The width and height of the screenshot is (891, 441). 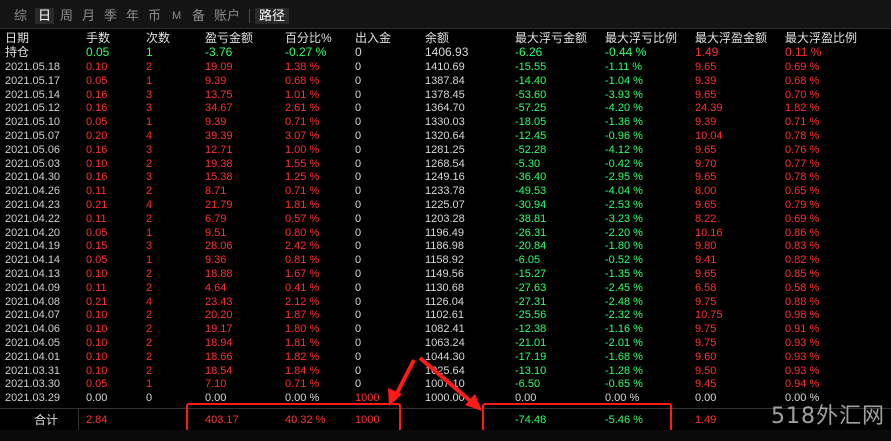 I want to click on bottom-strip, so click(x=445, y=435).